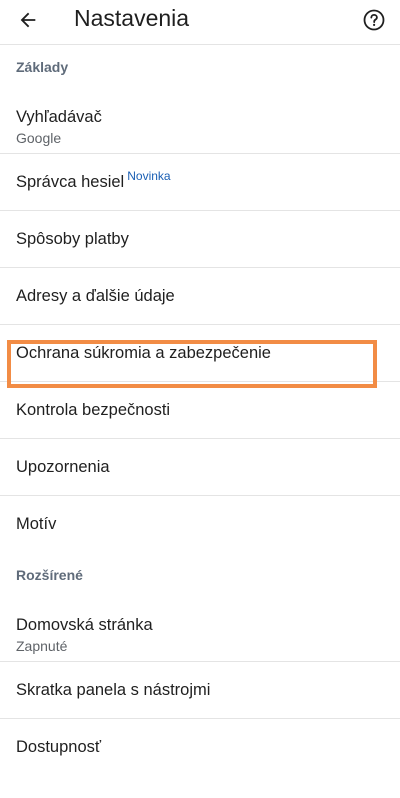 The image size is (400, 798). What do you see at coordinates (143, 353) in the screenshot?
I see `setting-label: Ochrana súkromia a zabezpečenie` at bounding box center [143, 353].